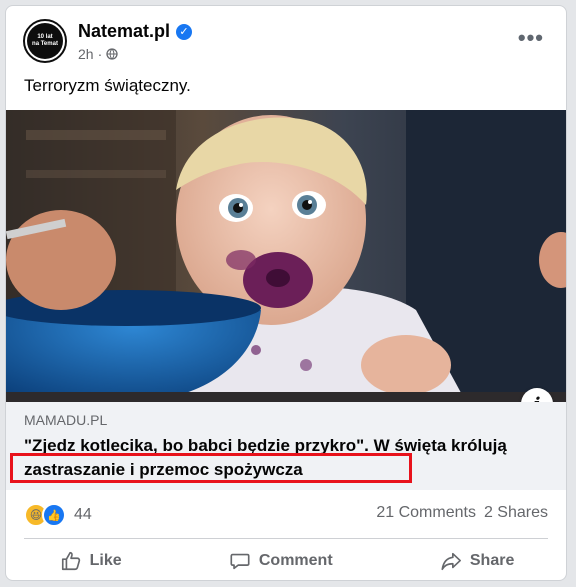 This screenshot has width=576, height=587. I want to click on like-button: Like, so click(91, 561).